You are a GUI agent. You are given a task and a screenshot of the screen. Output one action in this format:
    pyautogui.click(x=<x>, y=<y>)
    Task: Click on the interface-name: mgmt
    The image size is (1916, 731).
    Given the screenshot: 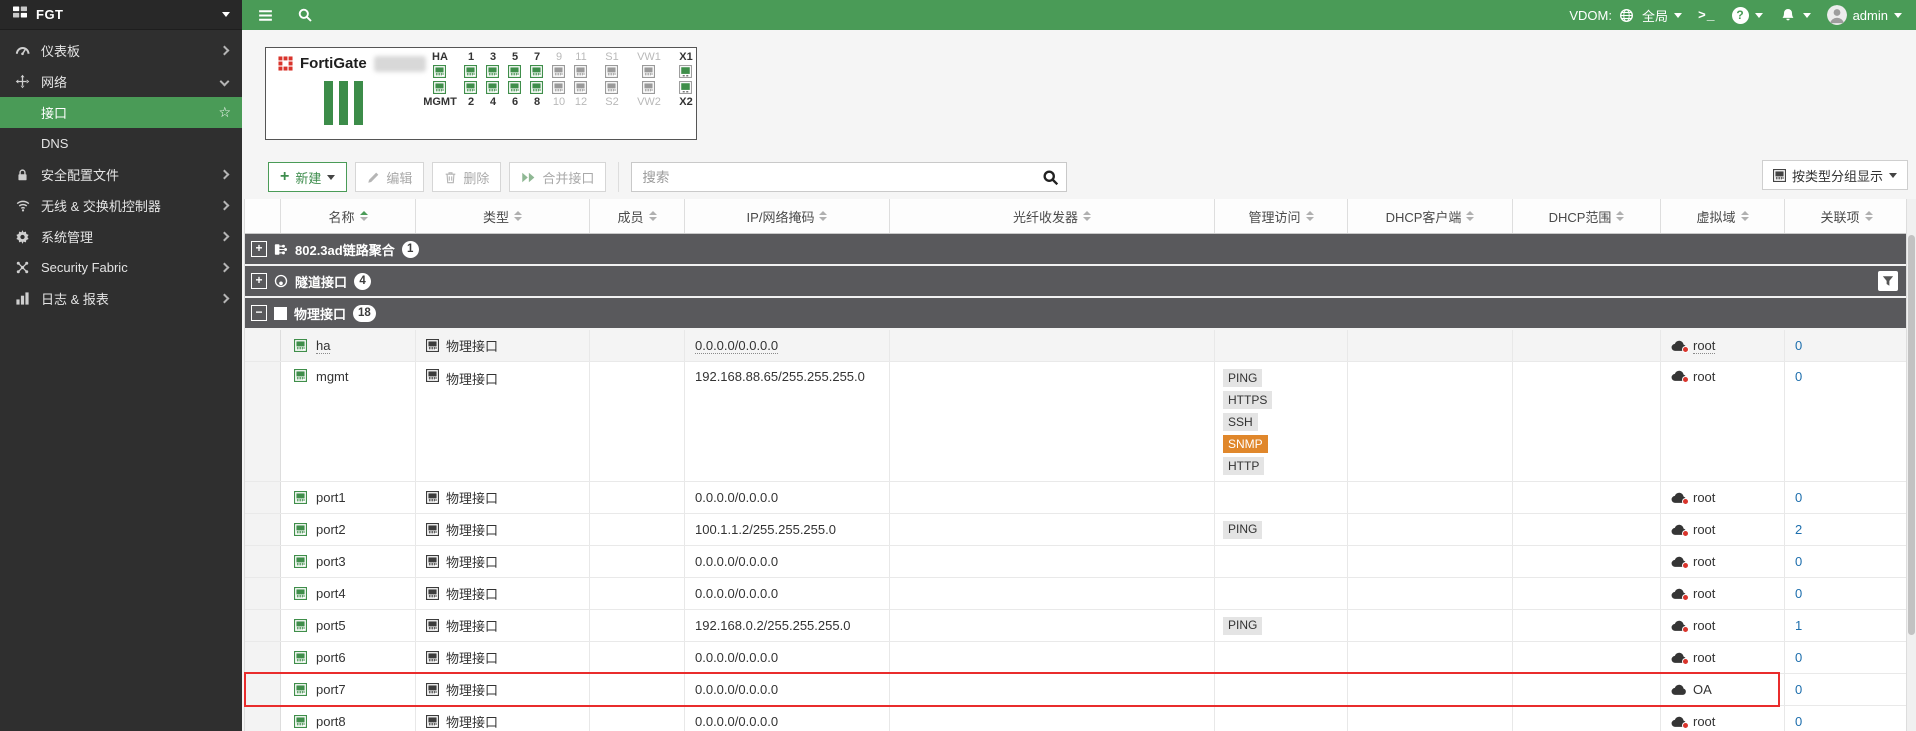 What is the action you would take?
    pyautogui.click(x=332, y=376)
    